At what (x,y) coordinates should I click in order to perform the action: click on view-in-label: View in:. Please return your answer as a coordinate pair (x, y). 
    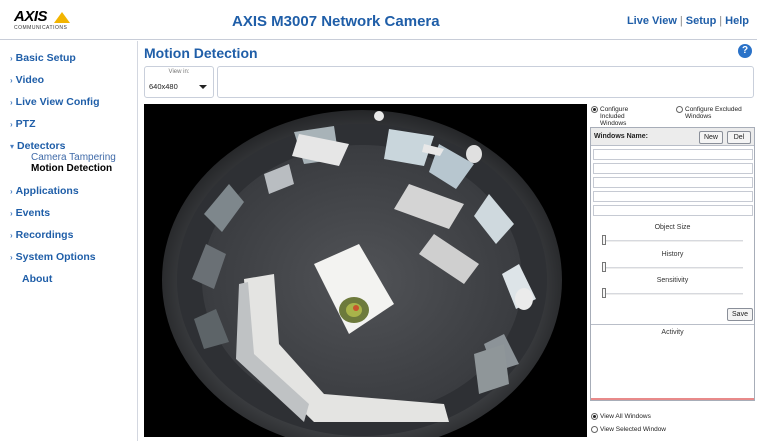
    Looking at the image, I should click on (179, 72).